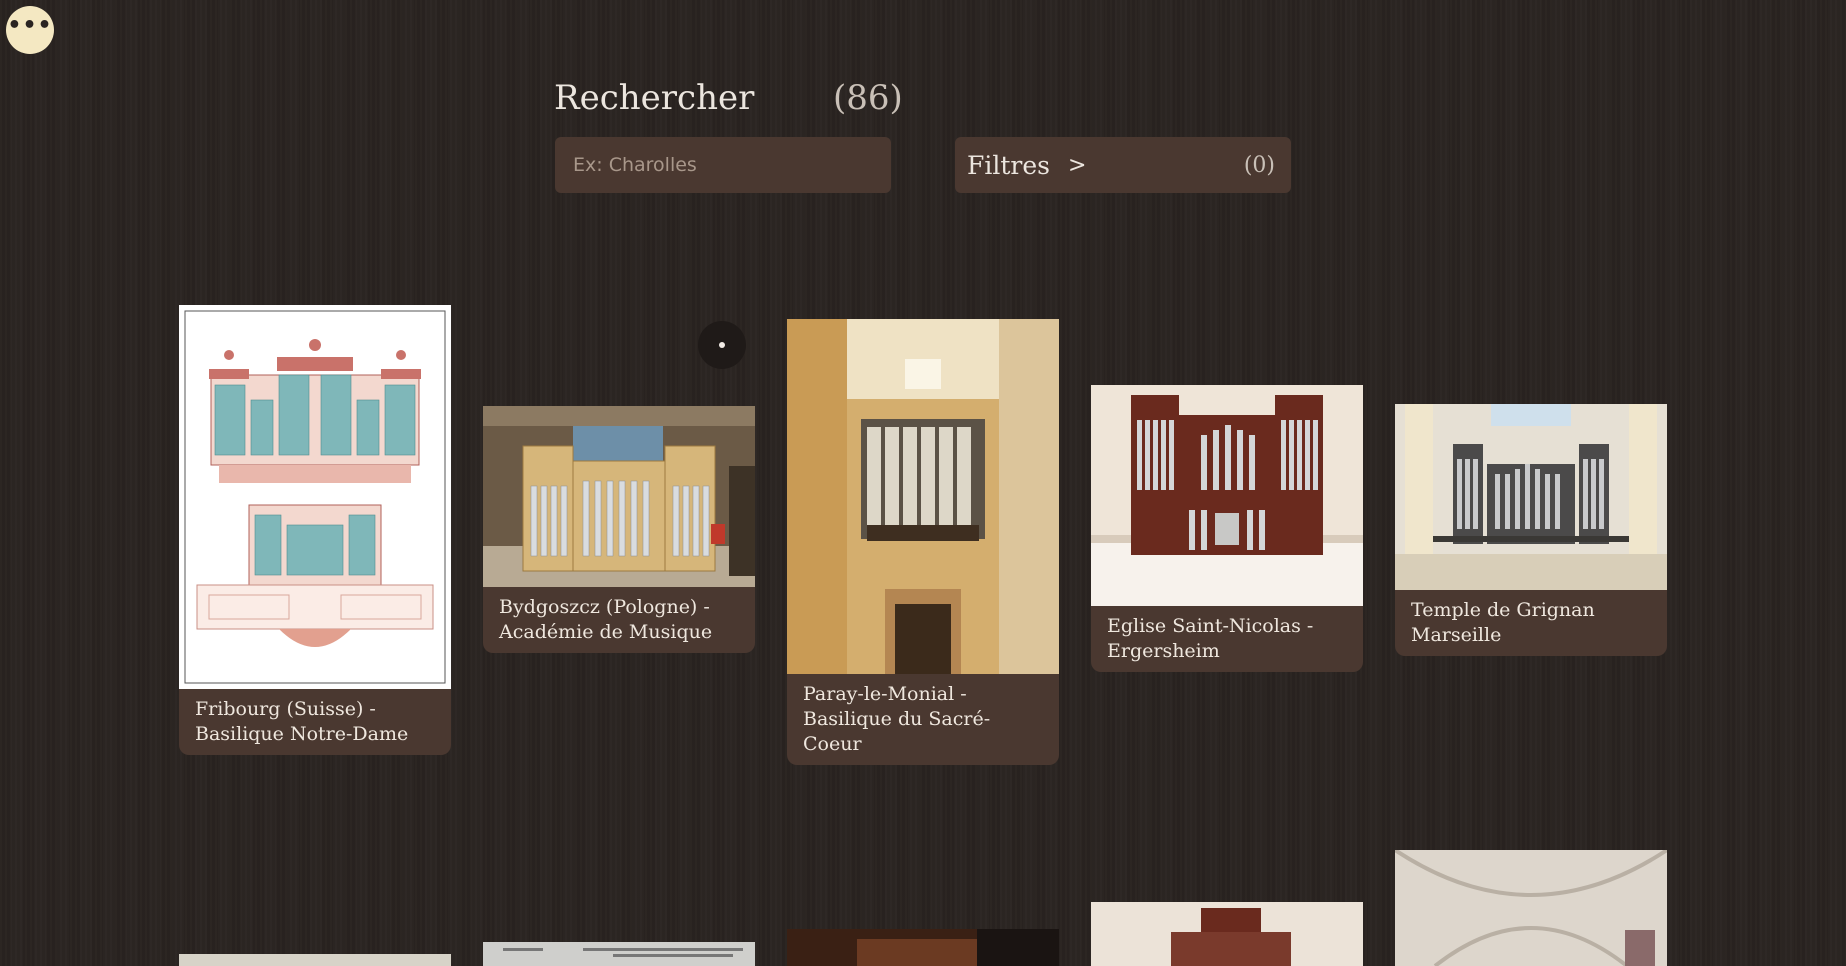 This screenshot has height=966, width=1846. I want to click on result-count: (86), so click(868, 98).